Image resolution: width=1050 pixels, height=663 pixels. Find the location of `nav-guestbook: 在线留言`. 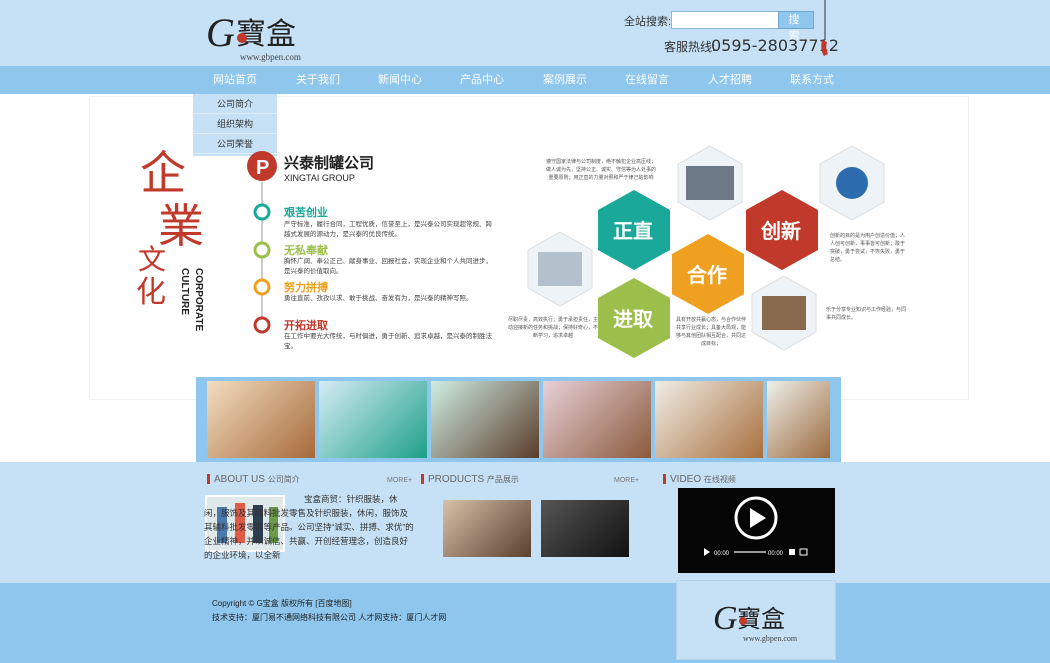

nav-guestbook: 在线留言 is located at coordinates (647, 80).